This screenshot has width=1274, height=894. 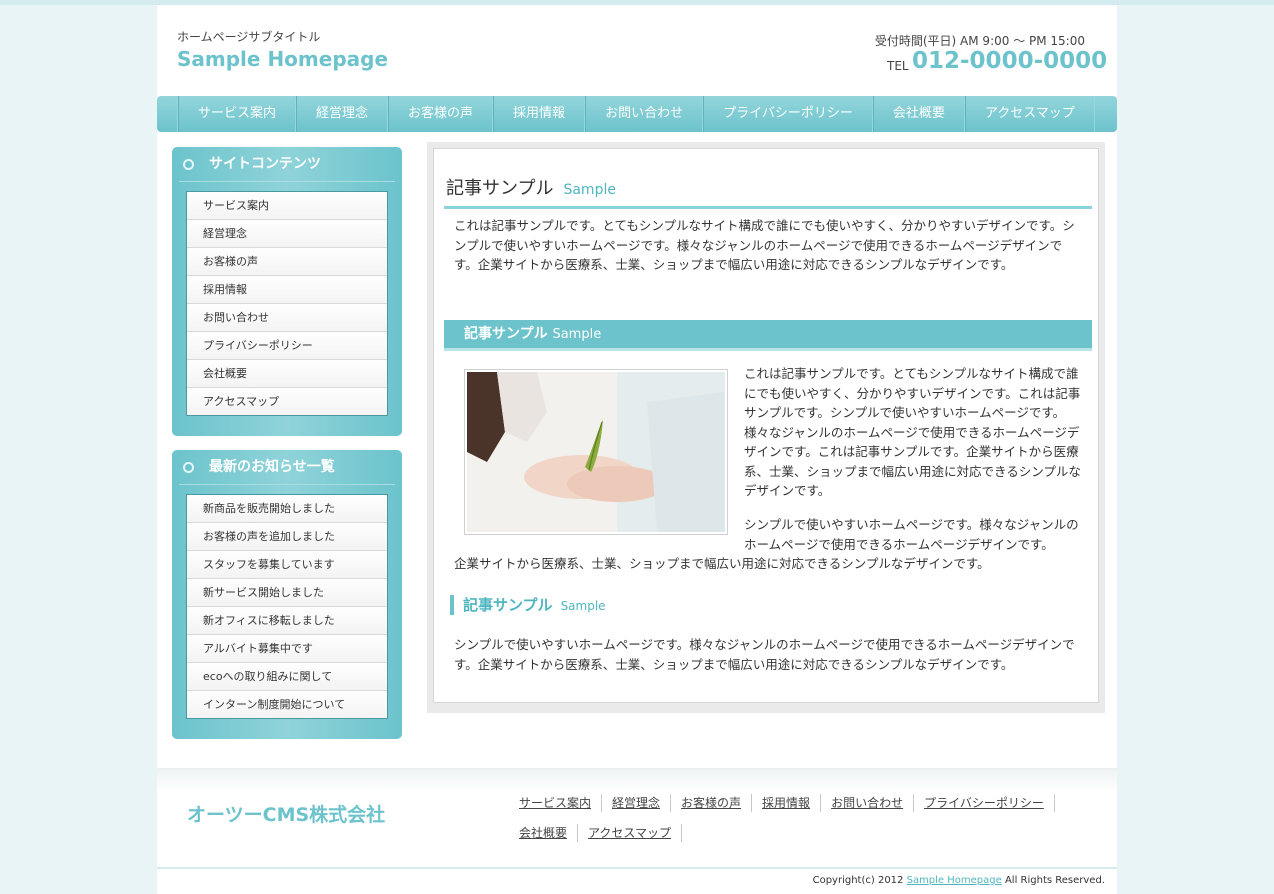 What do you see at coordinates (287, 649) in the screenshot?
I see `news-item: アルバイト募集中です` at bounding box center [287, 649].